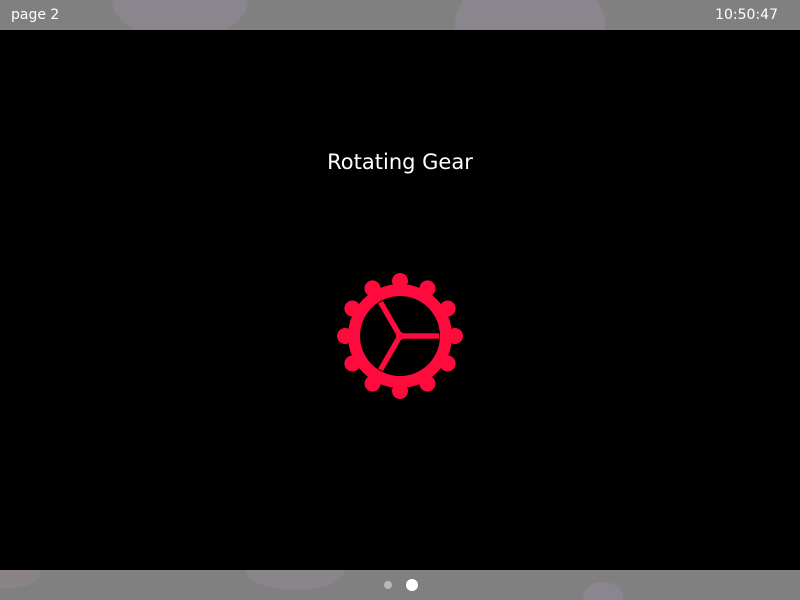 The image size is (800, 600). I want to click on clock: 10:50:47, so click(746, 15).